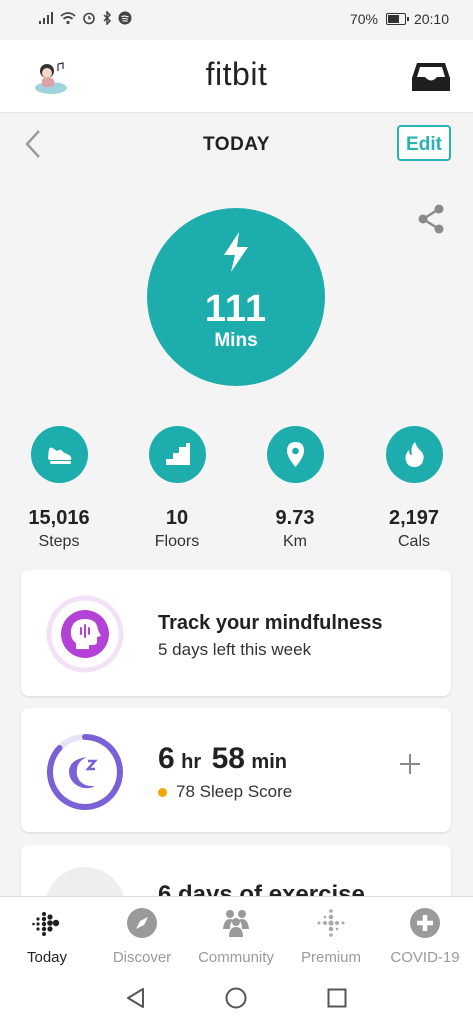  What do you see at coordinates (46, 924) in the screenshot?
I see `fitbit-dots-icon` at bounding box center [46, 924].